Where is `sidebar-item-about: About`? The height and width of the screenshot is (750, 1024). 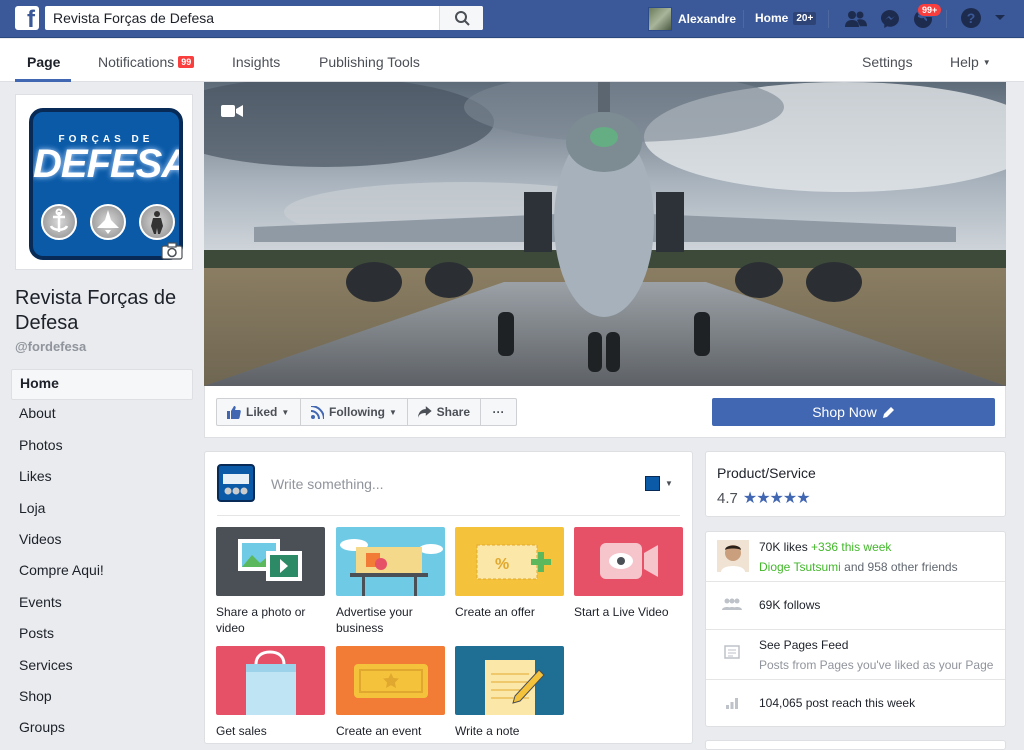
sidebar-item-about: About is located at coordinates (102, 415).